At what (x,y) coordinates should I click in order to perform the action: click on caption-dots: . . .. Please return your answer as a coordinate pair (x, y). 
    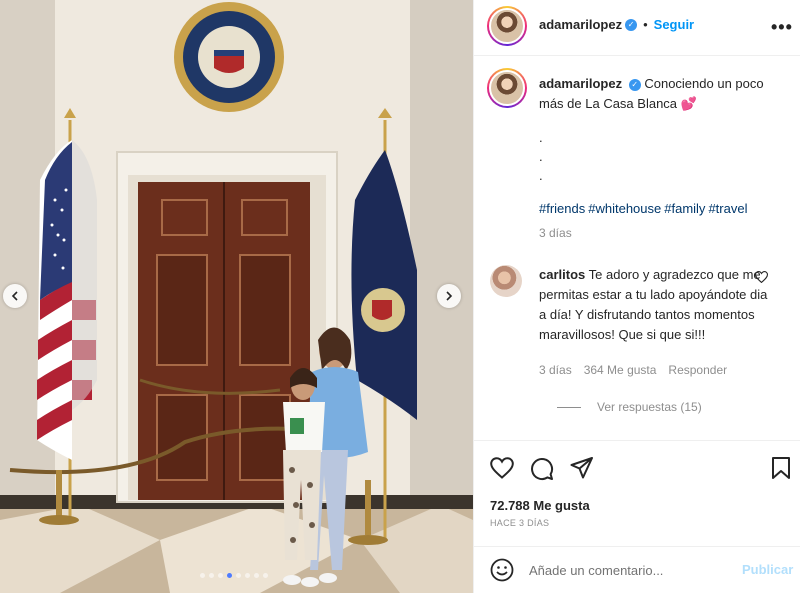
    Looking at the image, I should click on (541, 156).